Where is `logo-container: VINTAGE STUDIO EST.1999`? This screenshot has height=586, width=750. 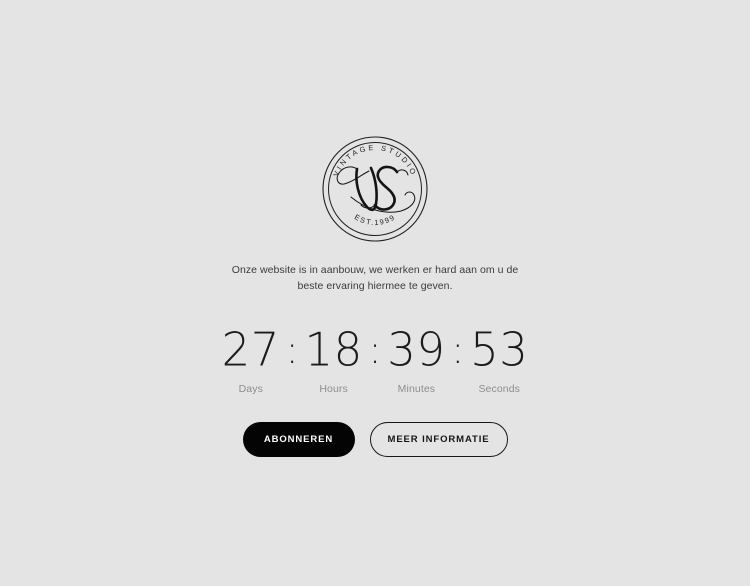
logo-container: VINTAGE STUDIO EST.1999 is located at coordinates (375, 189).